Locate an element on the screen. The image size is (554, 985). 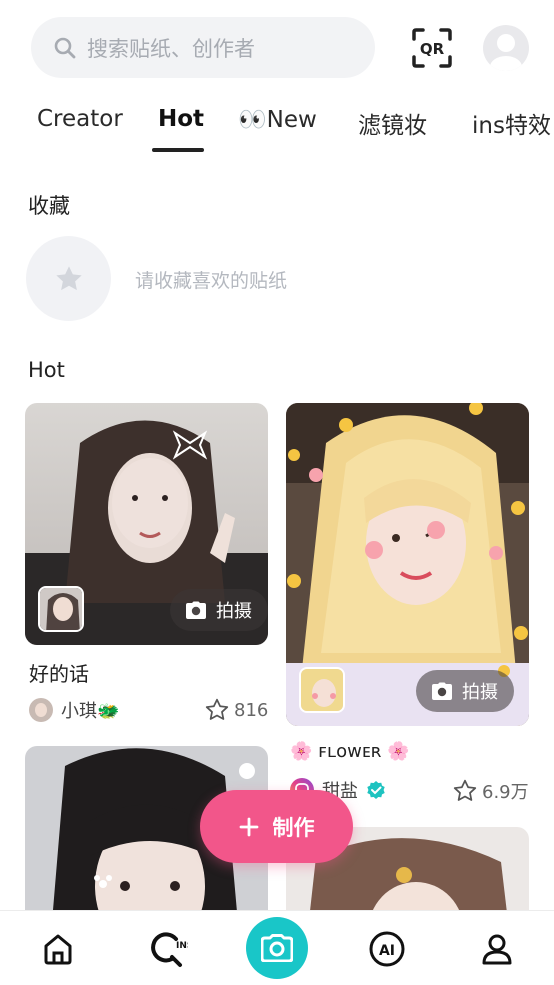
nav-profile is located at coordinates (497, 949).